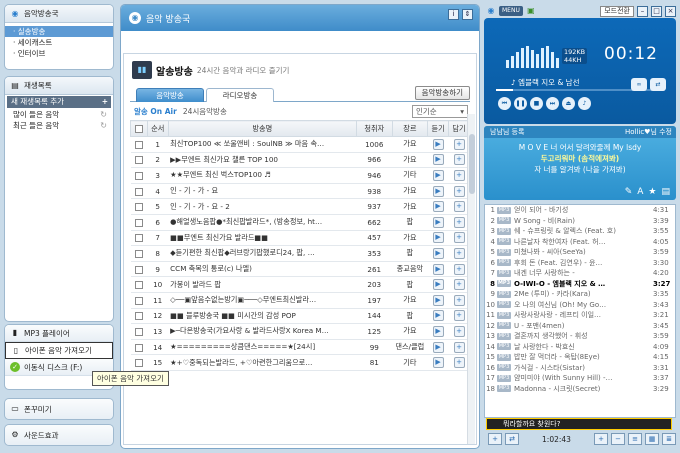  I want to click on table-scrollbar, so click(471, 279).